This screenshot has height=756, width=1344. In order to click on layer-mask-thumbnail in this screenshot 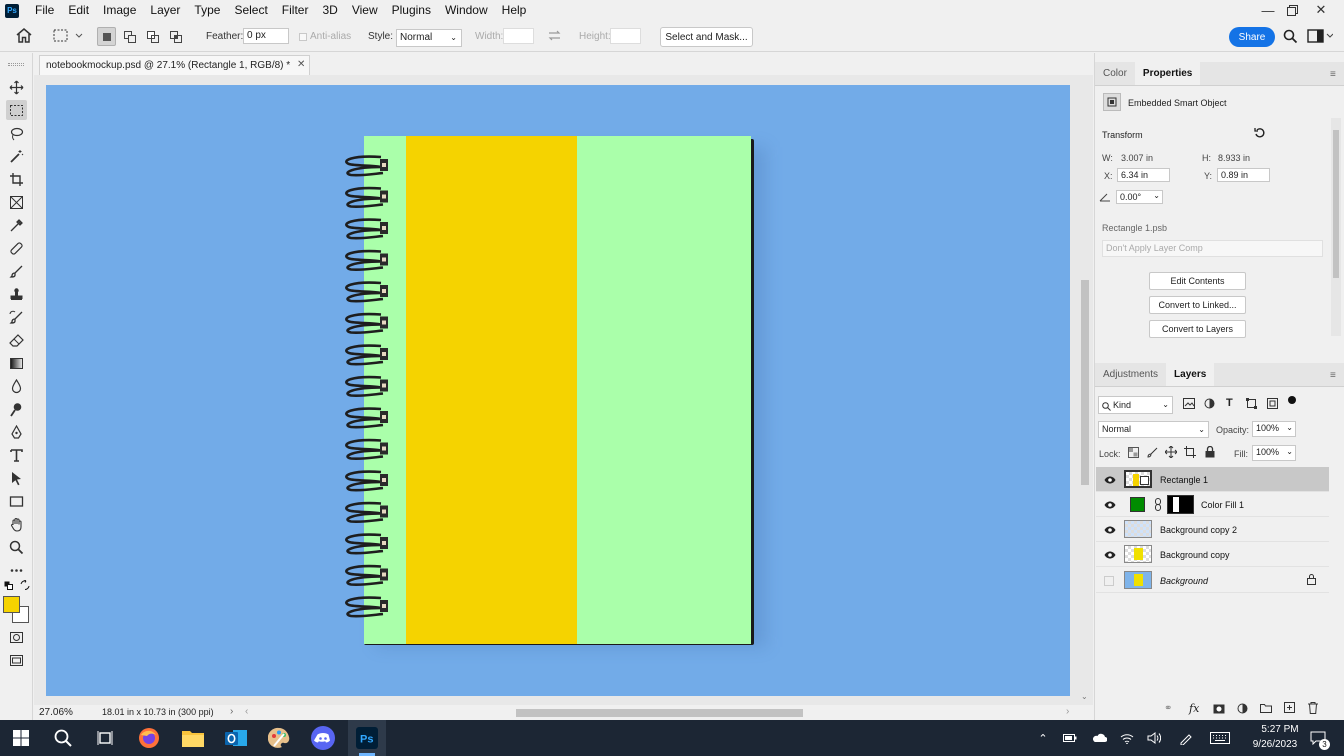, I will do `click(1180, 504)`.